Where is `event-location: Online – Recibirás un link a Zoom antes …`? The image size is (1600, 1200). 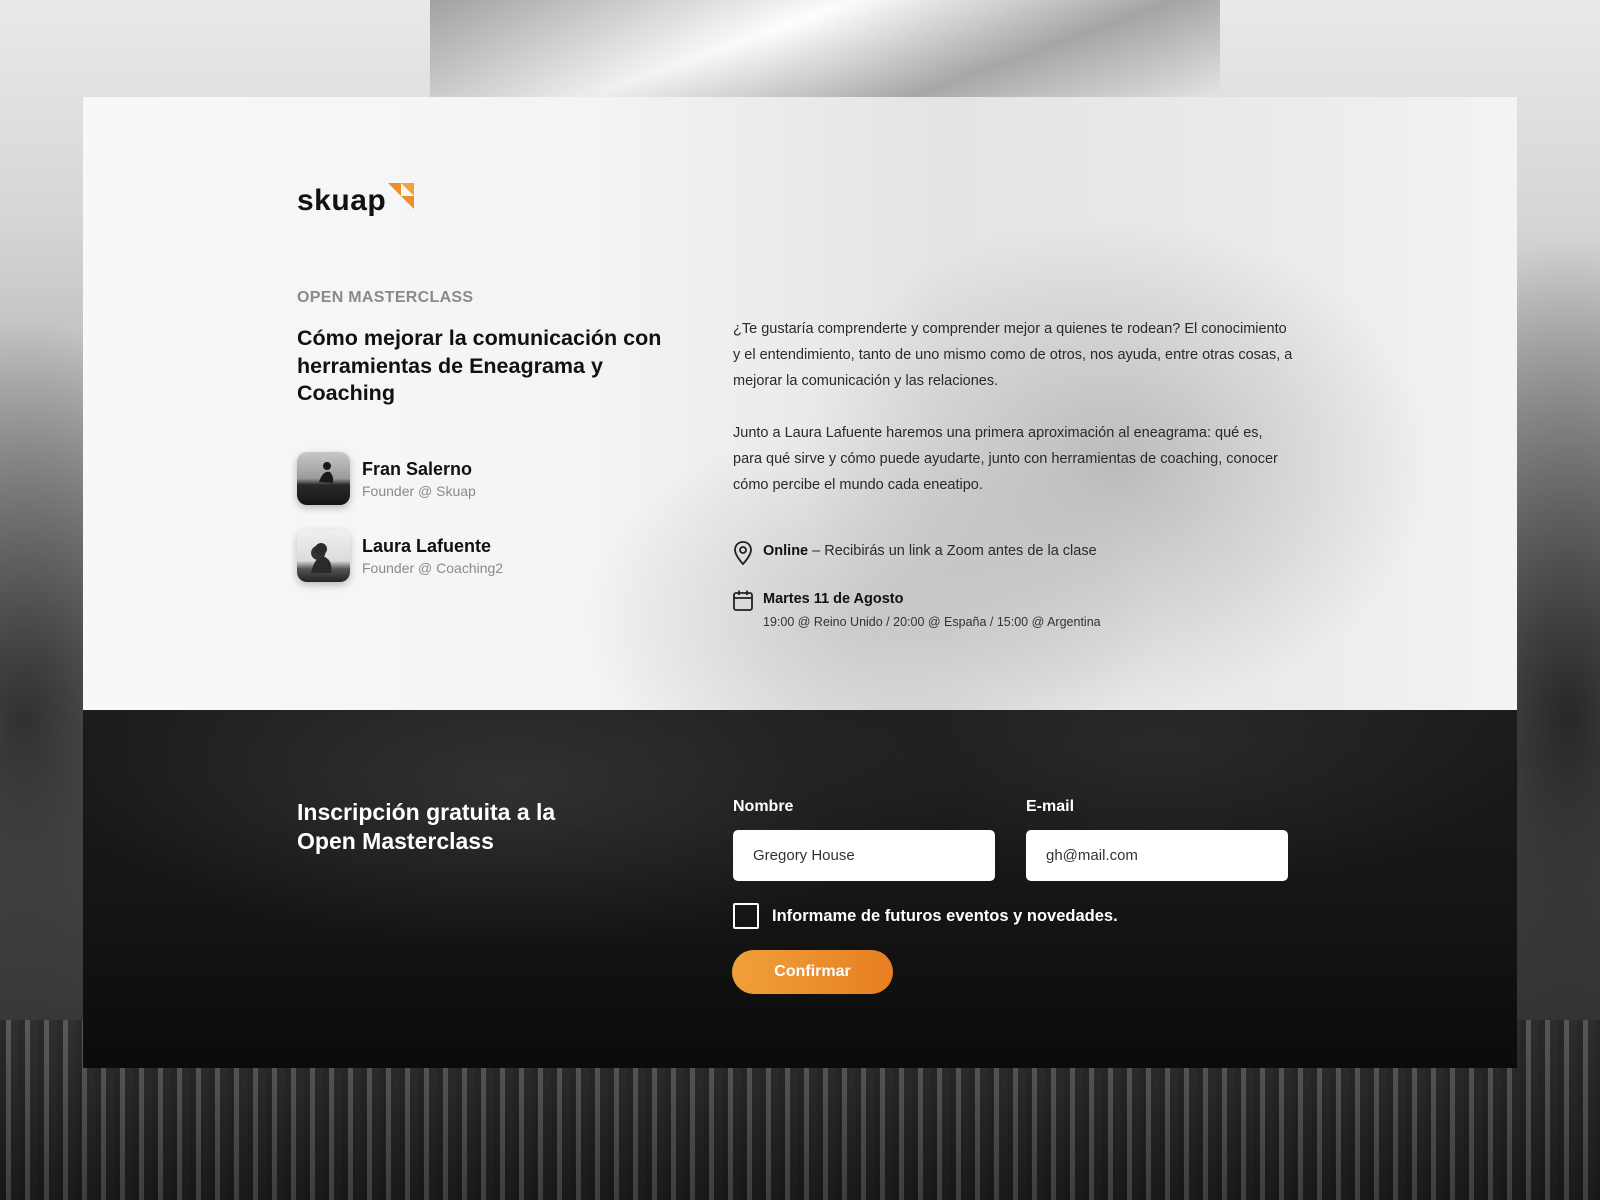
event-location: Online – Recibirás un link a Zoom antes … is located at coordinates (914, 553).